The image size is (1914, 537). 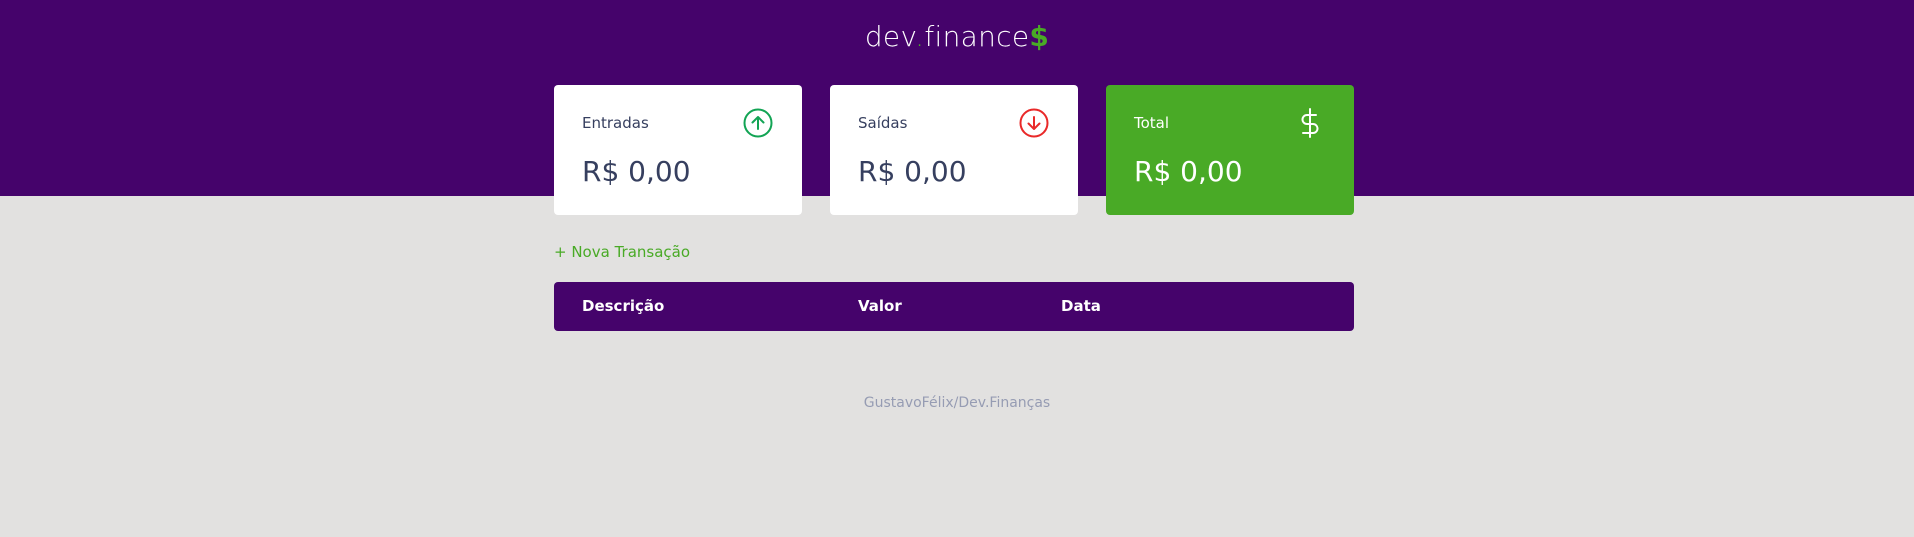 I want to click on column-header-date: Data, so click(x=1081, y=306).